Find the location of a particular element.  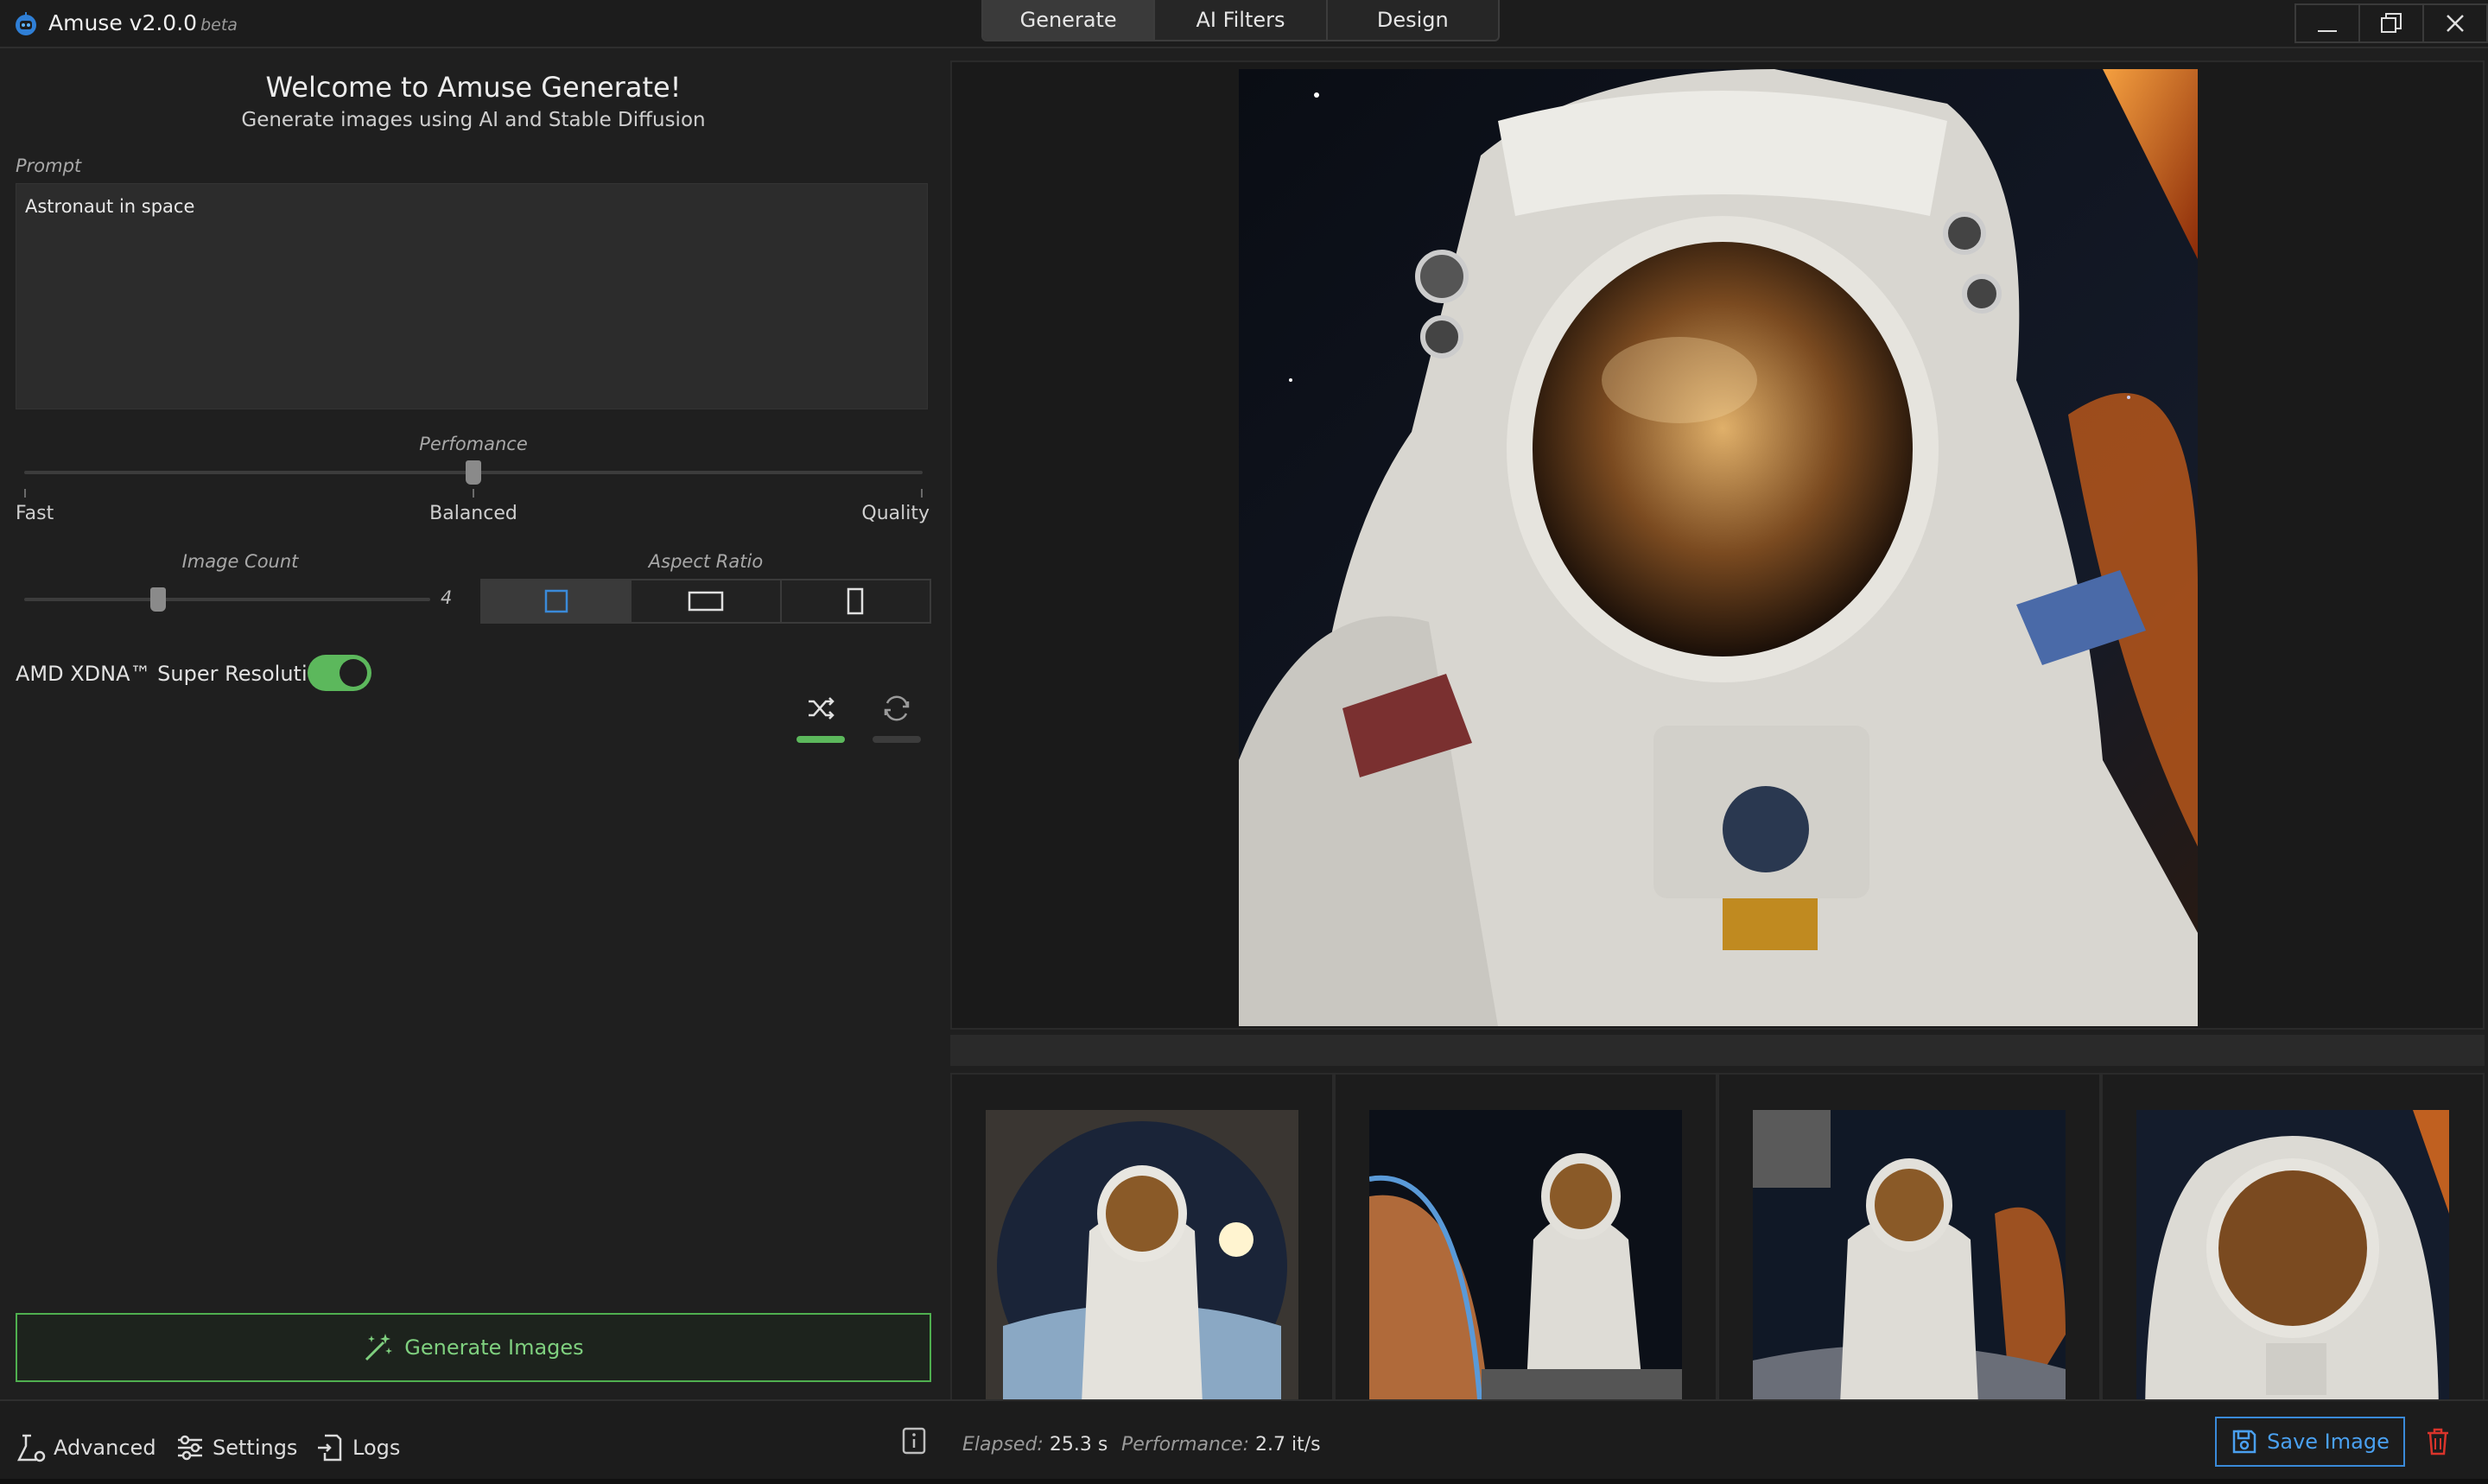

performance-stat-label: Performance: is located at coordinates (1185, 1444).